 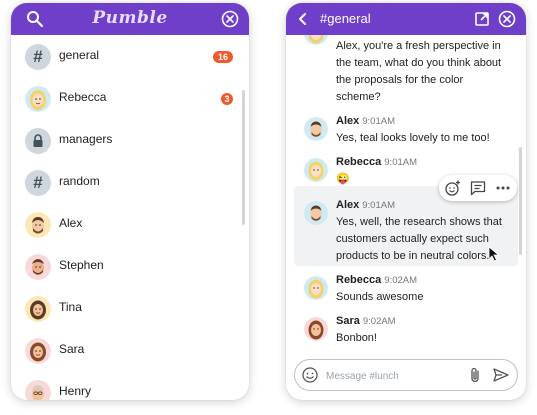 I want to click on author-name: Sara, so click(x=348, y=321).